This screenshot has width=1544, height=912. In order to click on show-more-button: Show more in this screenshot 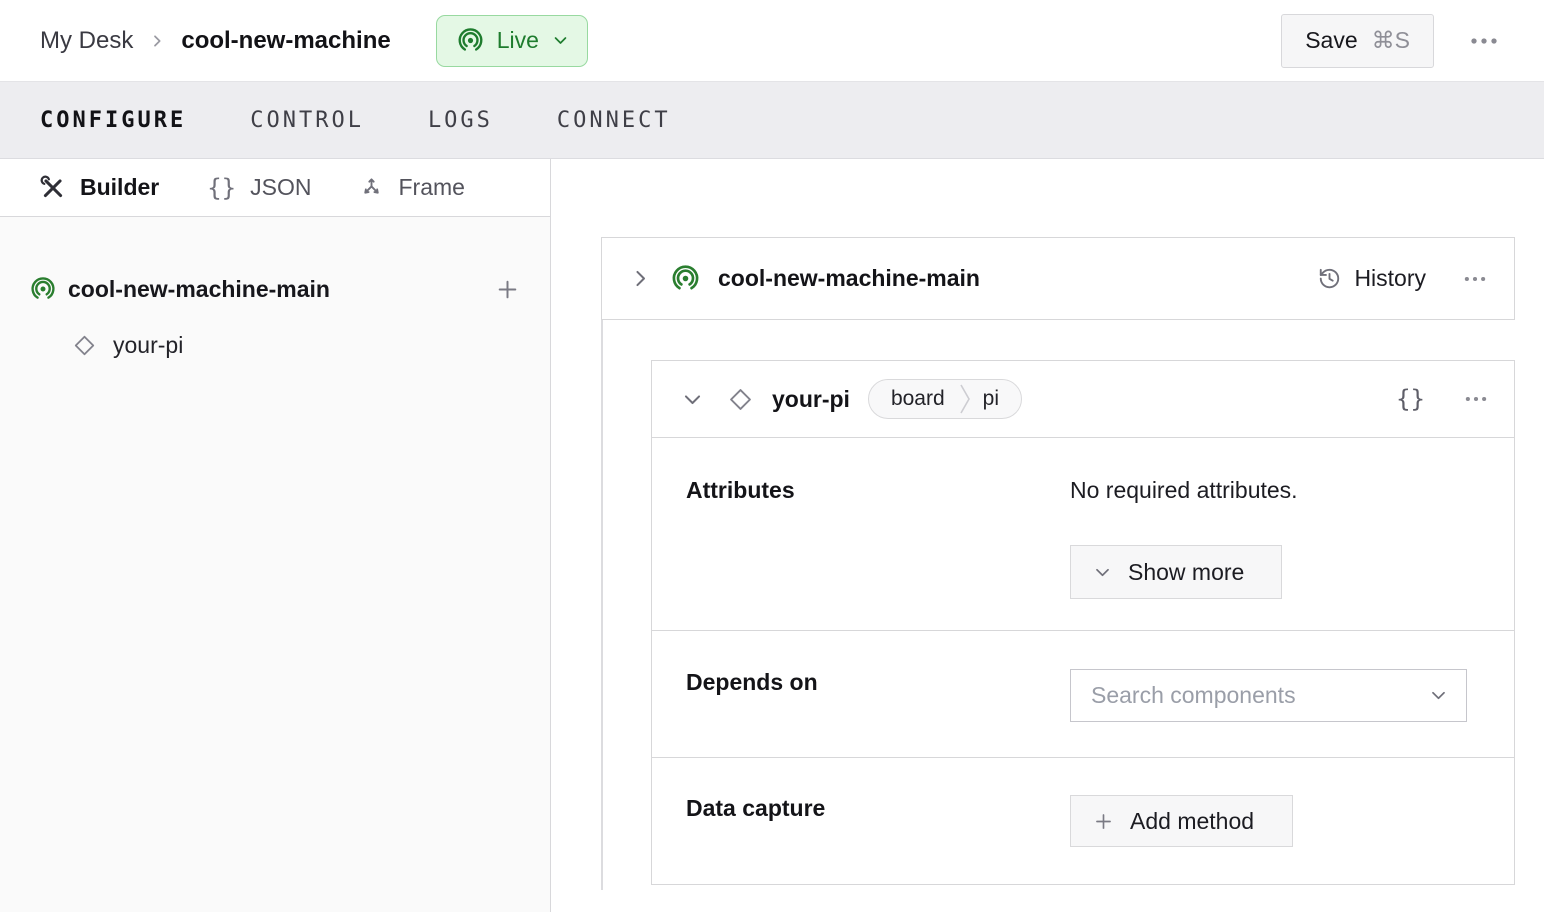, I will do `click(1176, 572)`.